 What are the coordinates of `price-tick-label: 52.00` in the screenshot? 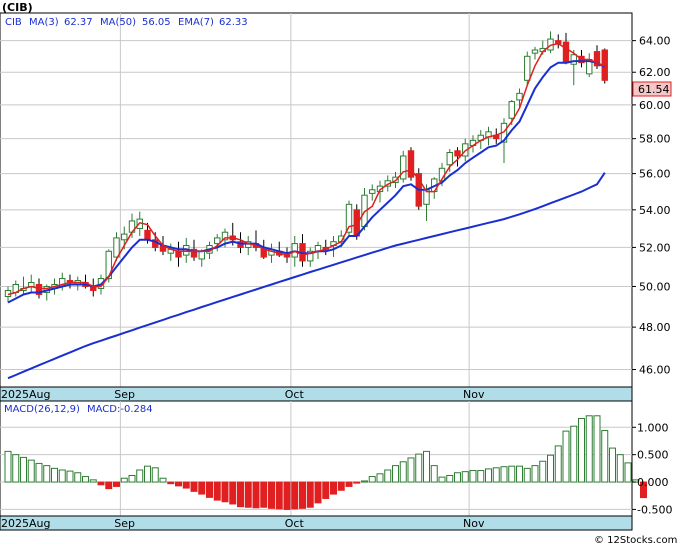 It's located at (655, 247).